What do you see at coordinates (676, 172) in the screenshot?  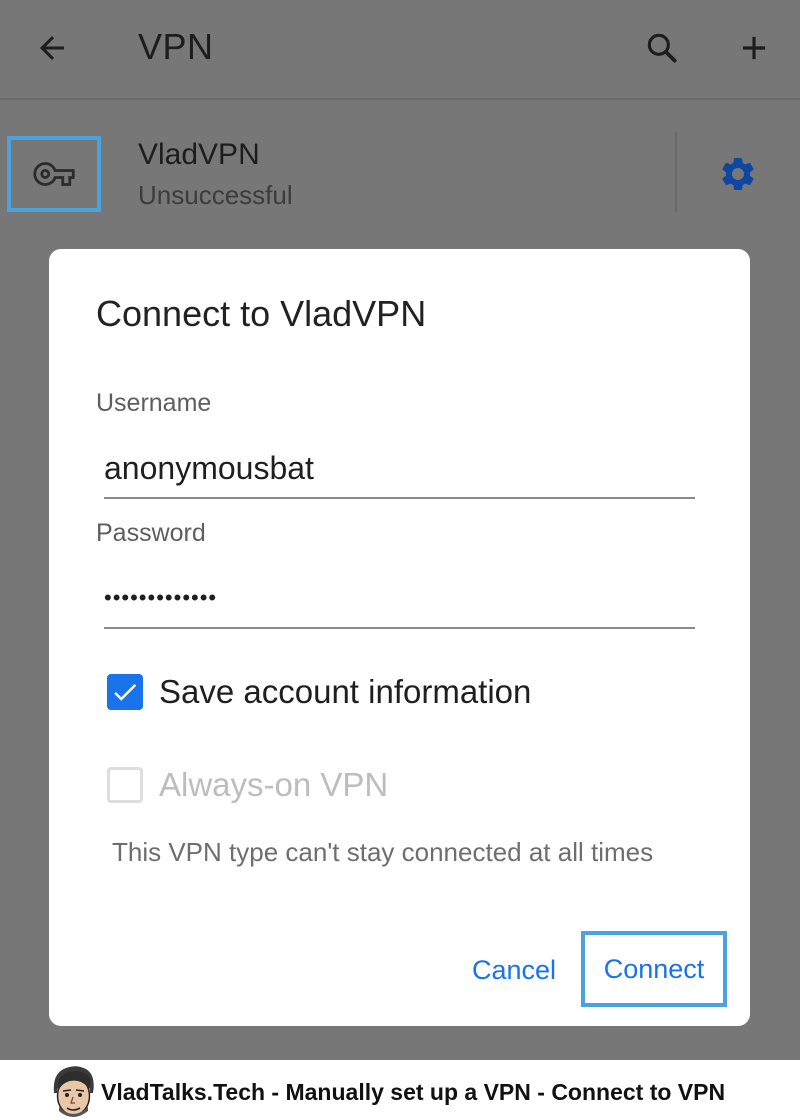 I see `row-divider` at bounding box center [676, 172].